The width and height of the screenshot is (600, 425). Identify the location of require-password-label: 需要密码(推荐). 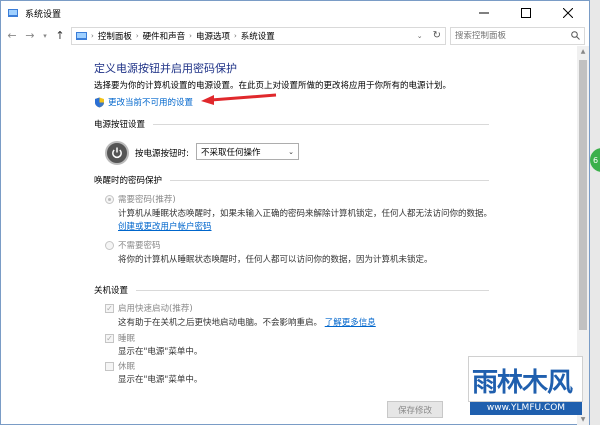
(147, 200).